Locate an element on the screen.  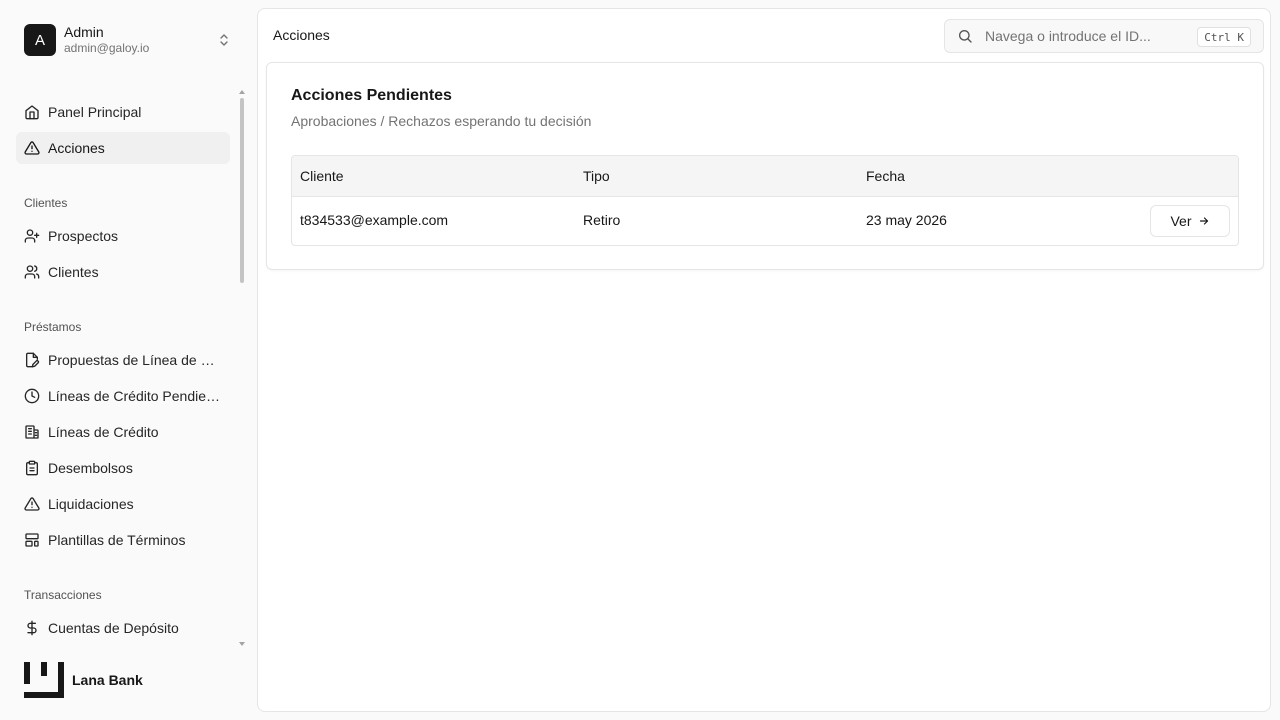
search-bar: Ctrl K is located at coordinates (1104, 36).